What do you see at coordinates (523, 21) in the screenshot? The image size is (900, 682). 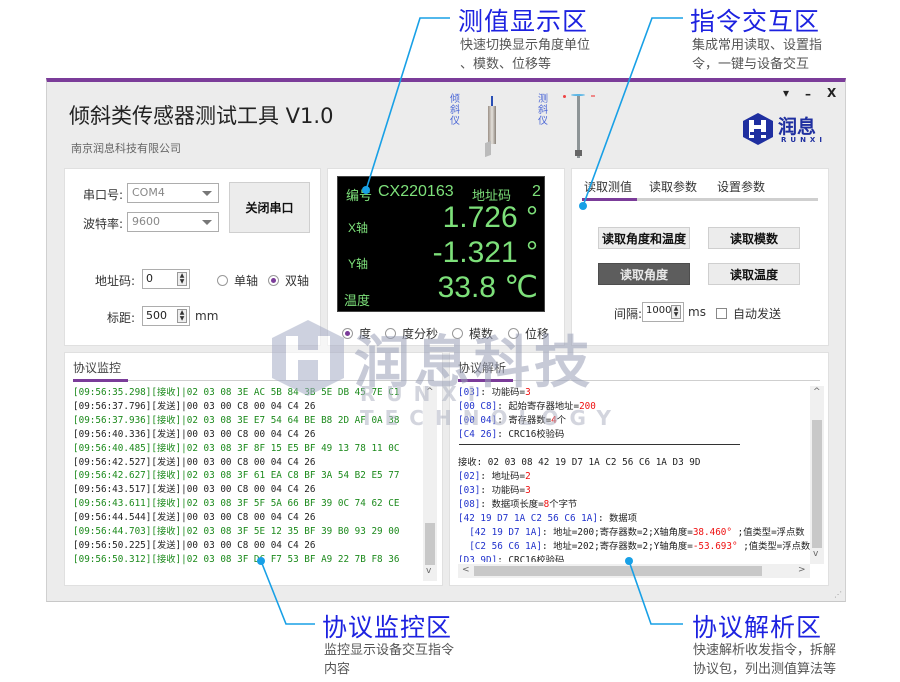 I see `callout-display-title: 测值显示区` at bounding box center [523, 21].